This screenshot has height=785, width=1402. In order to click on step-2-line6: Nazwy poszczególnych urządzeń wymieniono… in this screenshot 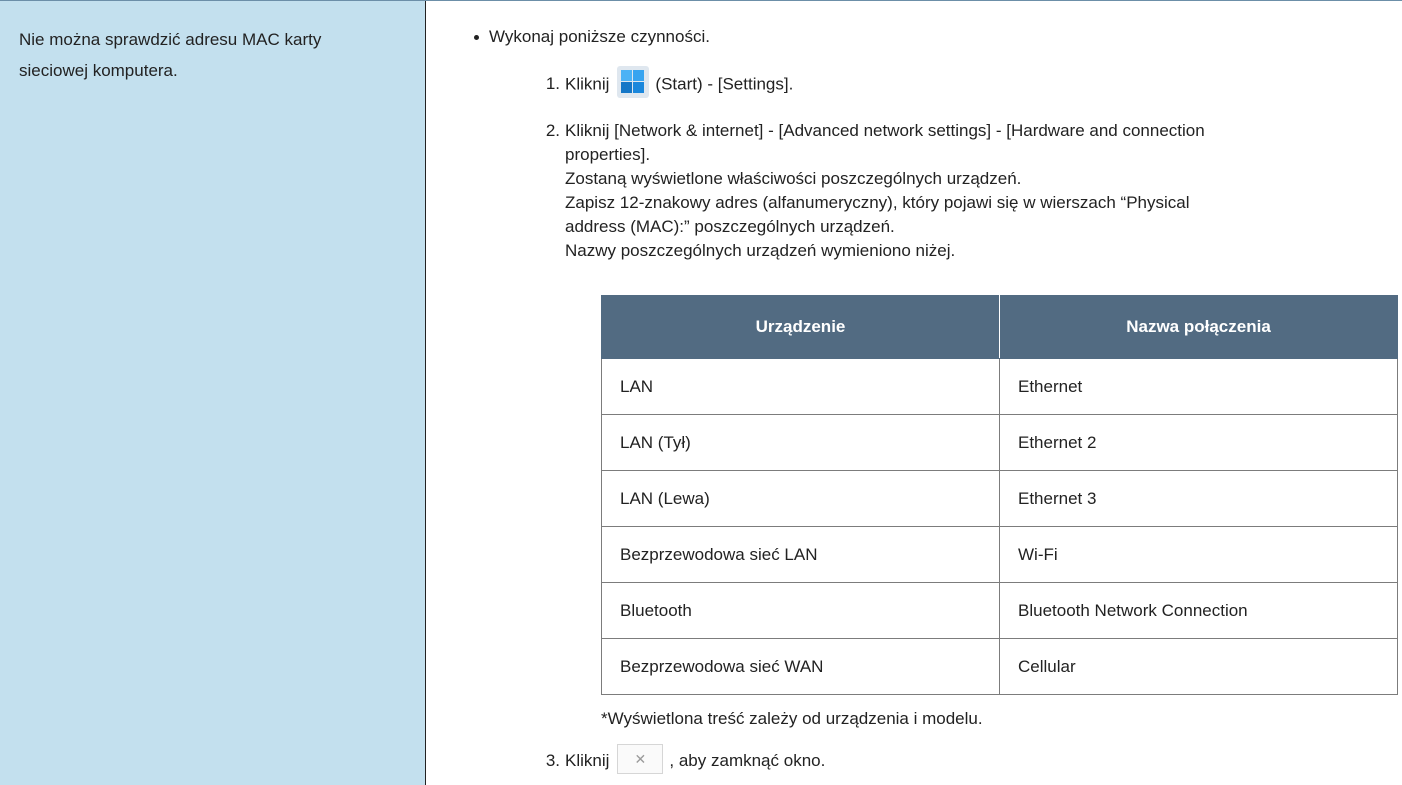, I will do `click(760, 250)`.